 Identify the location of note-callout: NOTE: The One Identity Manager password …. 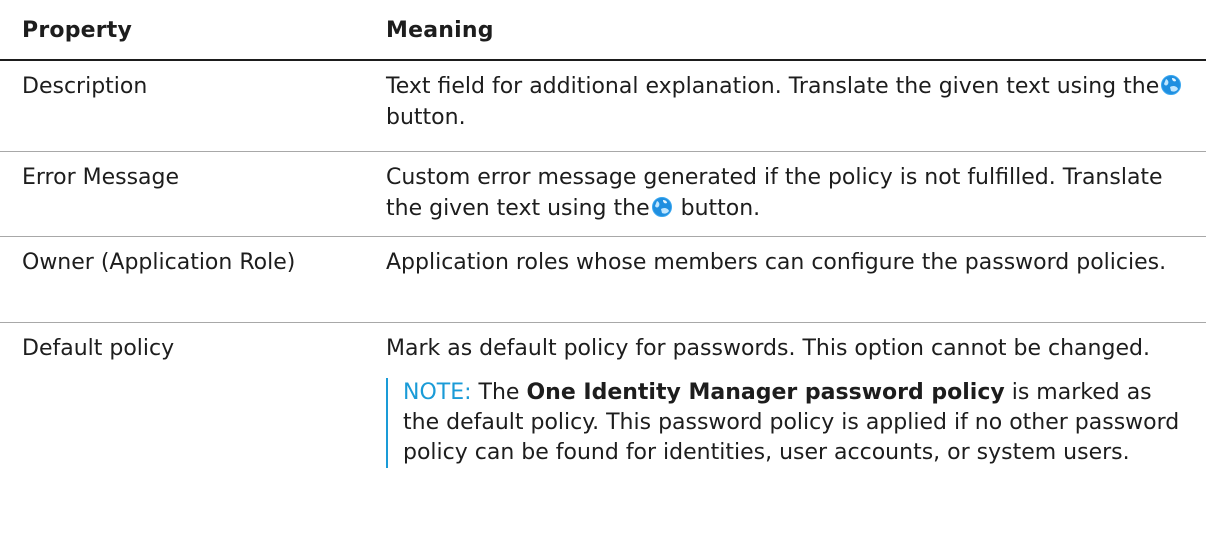
(789, 423).